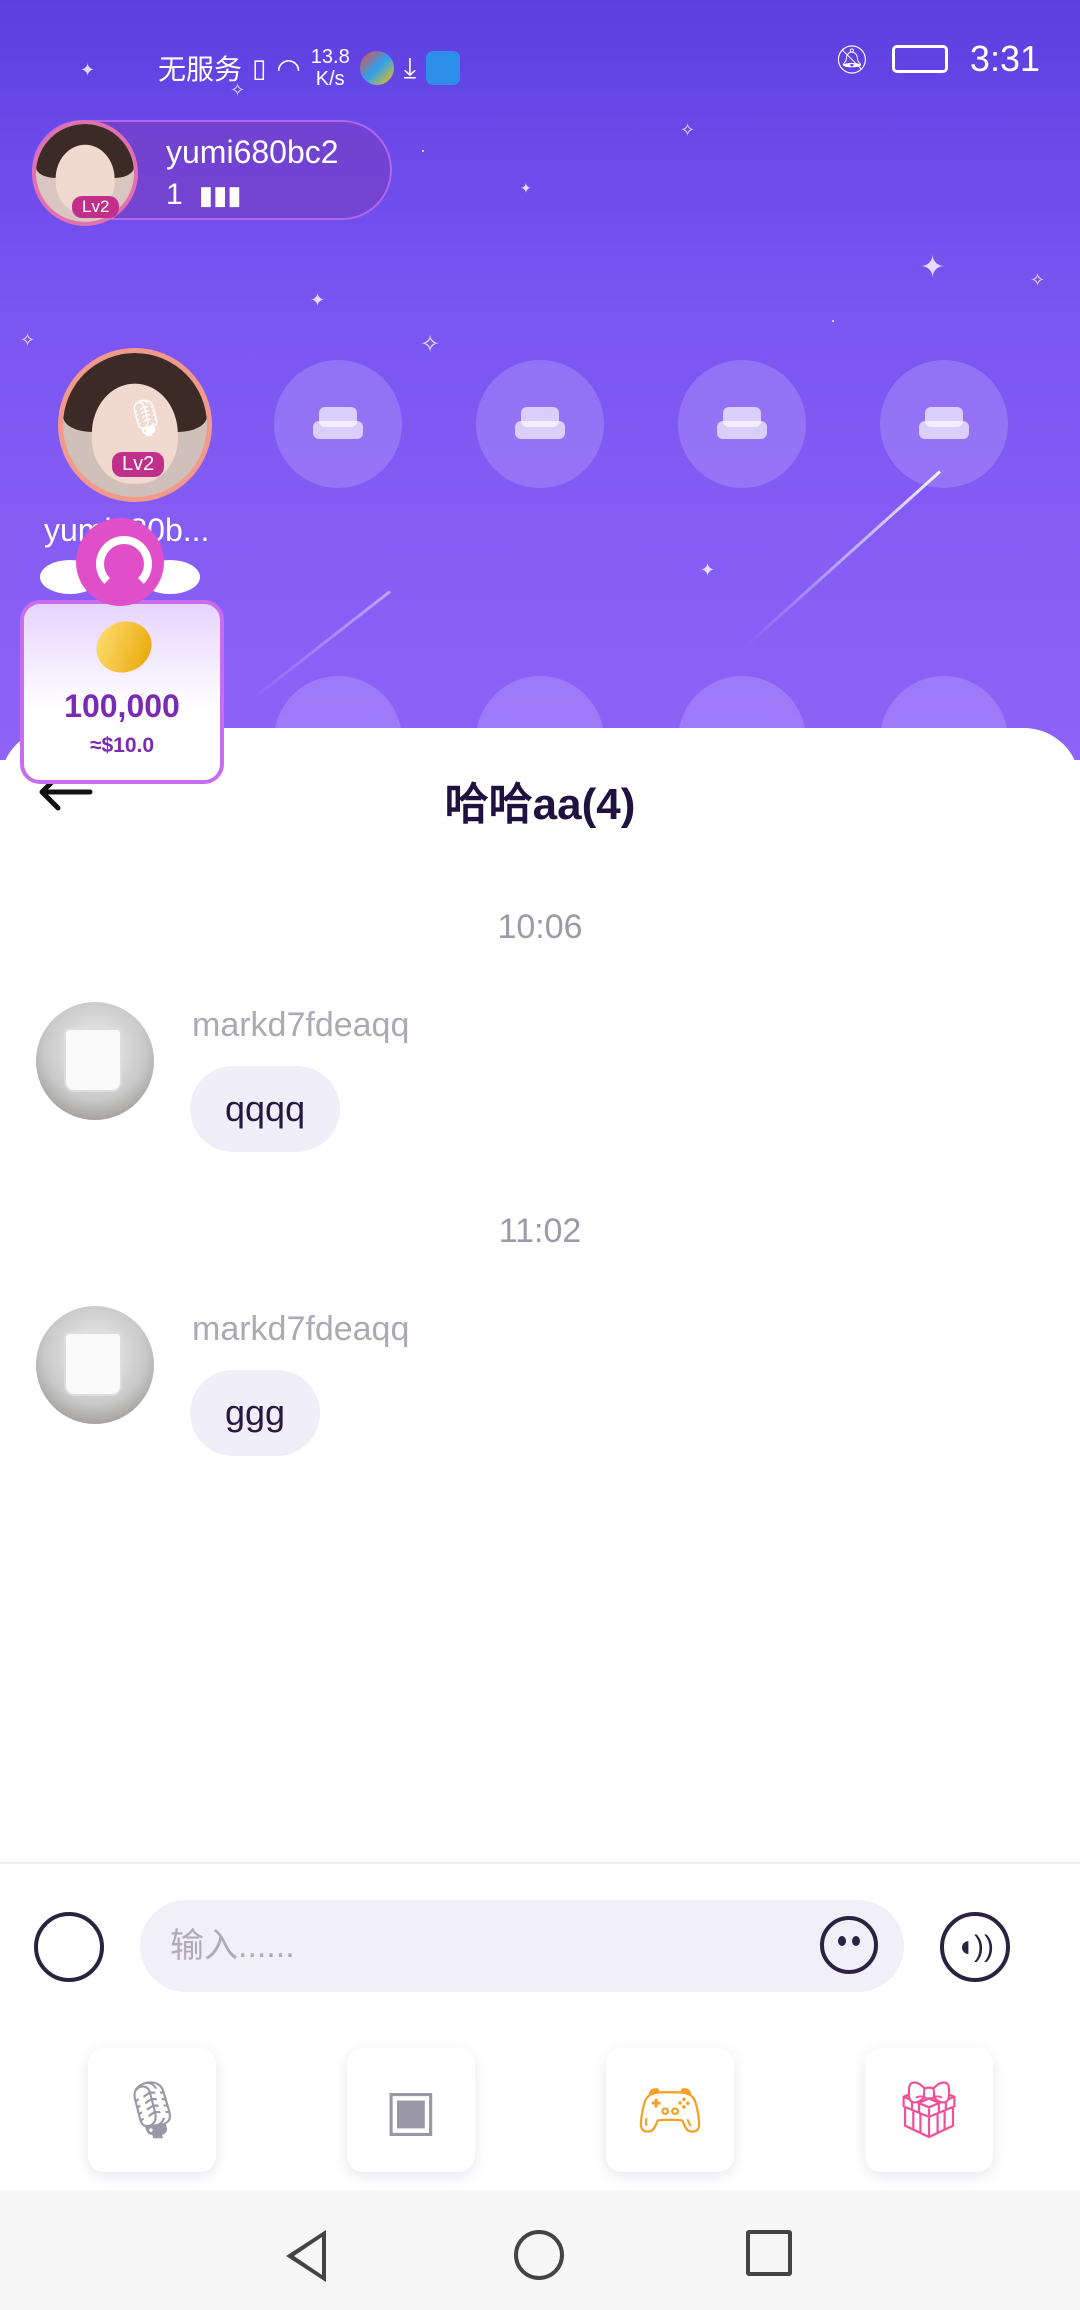 The height and width of the screenshot is (2310, 1080). Describe the element at coordinates (852, 59) in the screenshot. I see `bell-muted-icon: 🔕︎` at that location.